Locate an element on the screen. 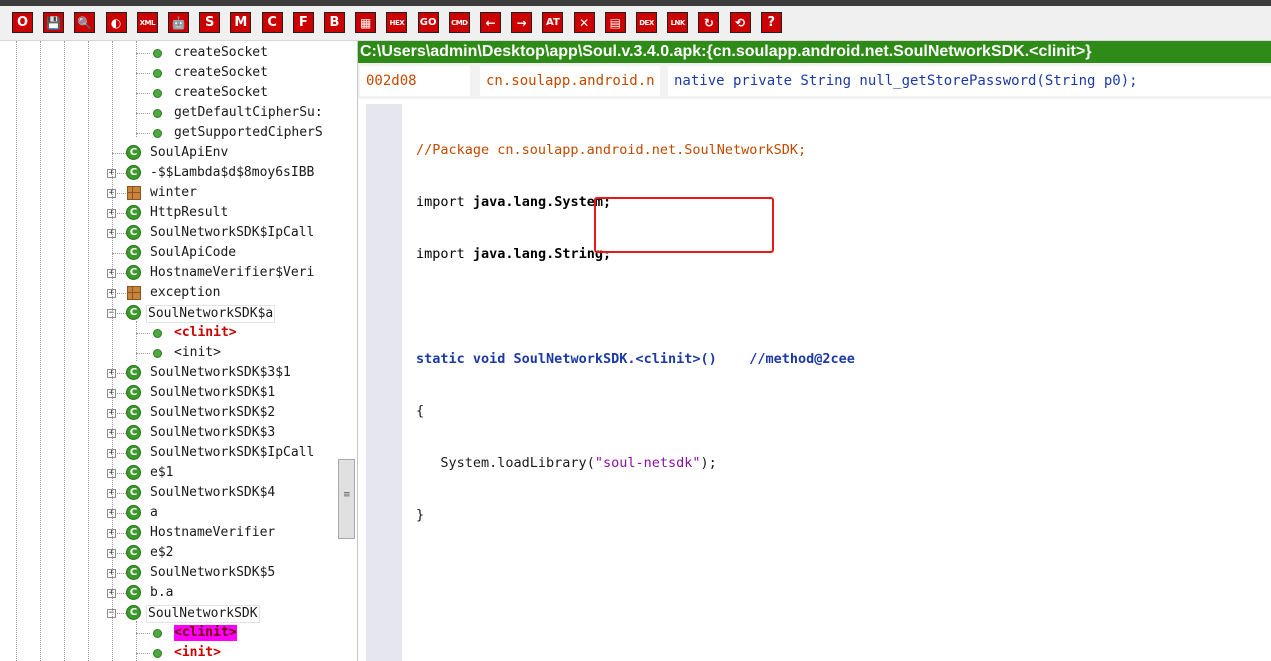 This screenshot has width=1271, height=661. grid-icon: ▦ is located at coordinates (366, 22).